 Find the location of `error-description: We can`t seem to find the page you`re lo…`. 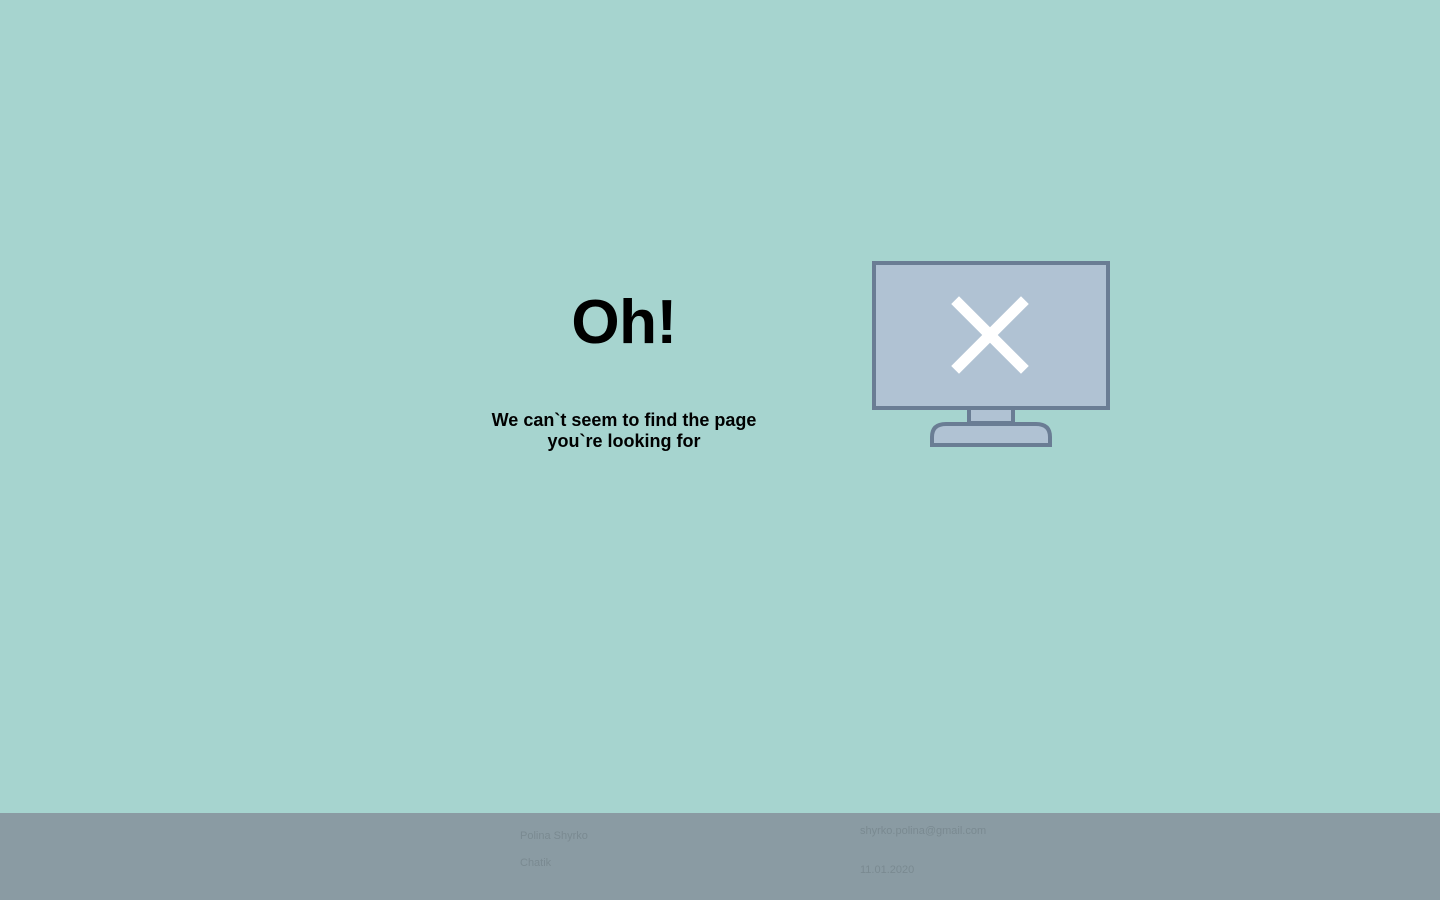

error-description: We can`t seem to find the page you`re lo… is located at coordinates (624, 430).